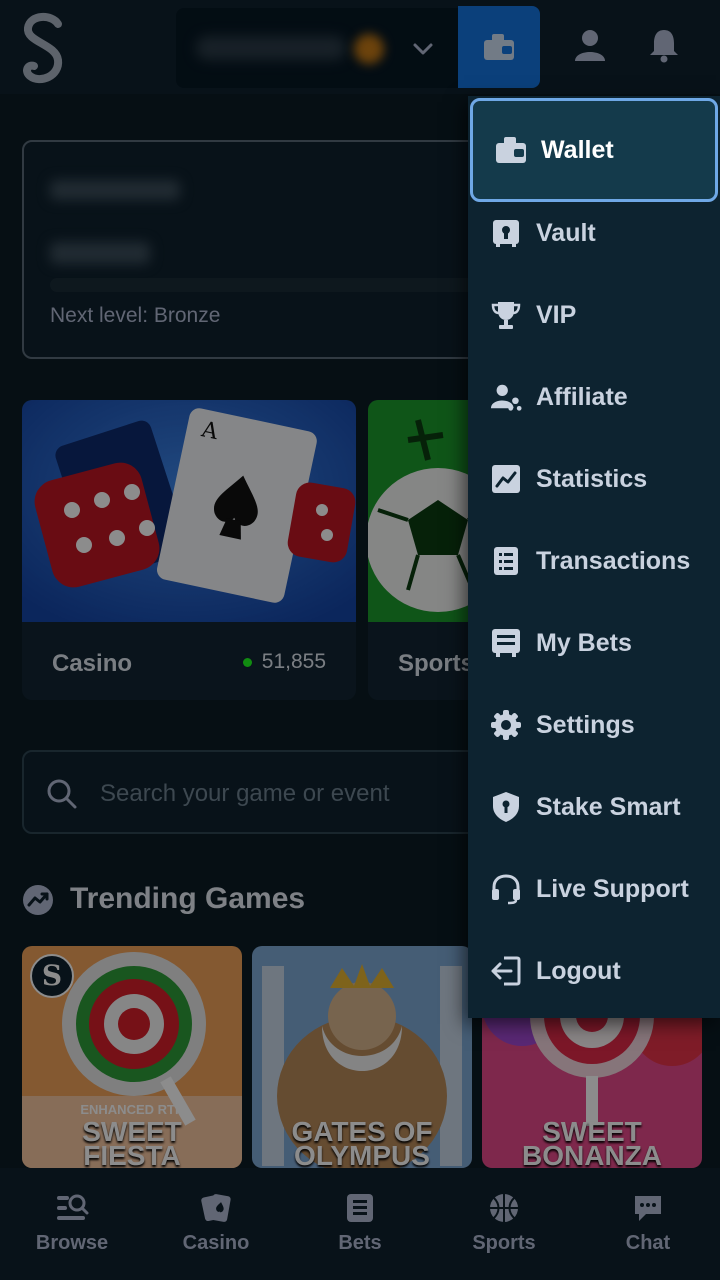 The height and width of the screenshot is (1280, 720). I want to click on menu-item-settings: Settings, so click(594, 725).